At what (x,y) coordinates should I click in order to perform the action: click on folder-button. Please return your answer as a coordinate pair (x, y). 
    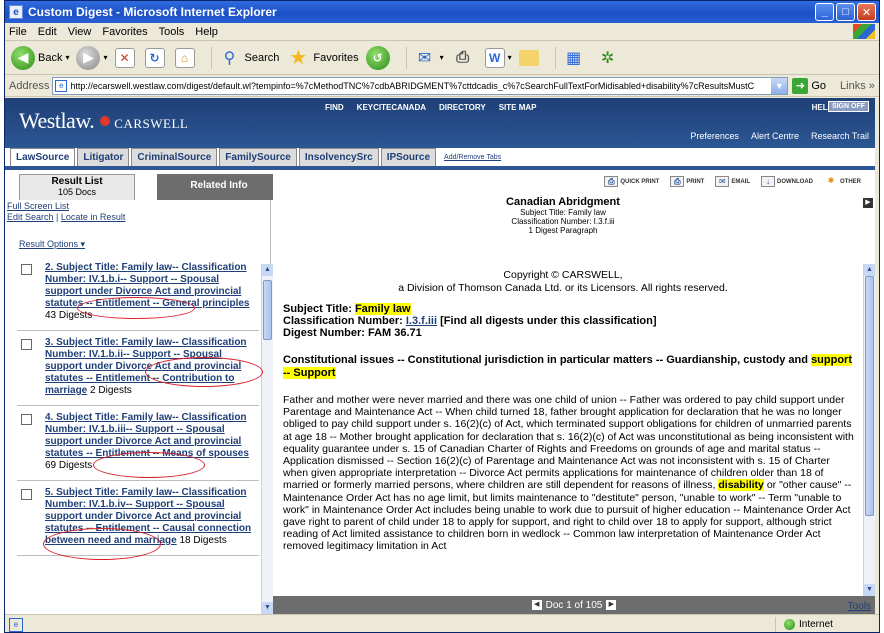
    Looking at the image, I should click on (530, 57).